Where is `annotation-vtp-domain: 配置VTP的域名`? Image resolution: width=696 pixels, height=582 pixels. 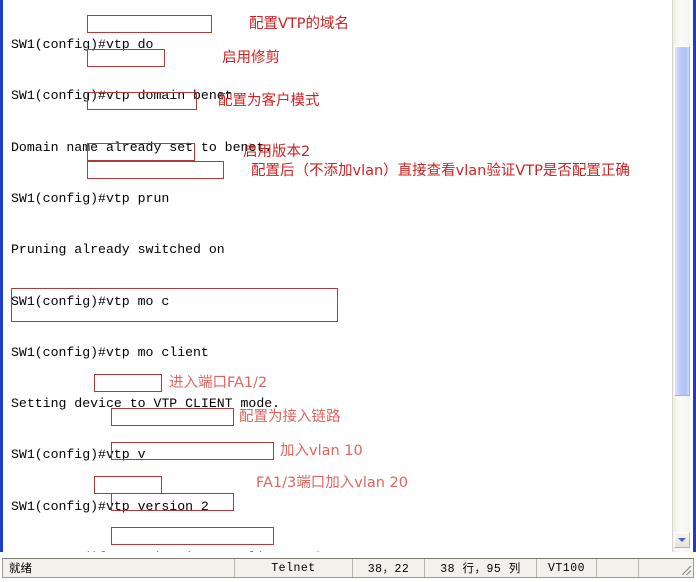
annotation-vtp-domain: 配置VTP的域名 is located at coordinates (299, 24).